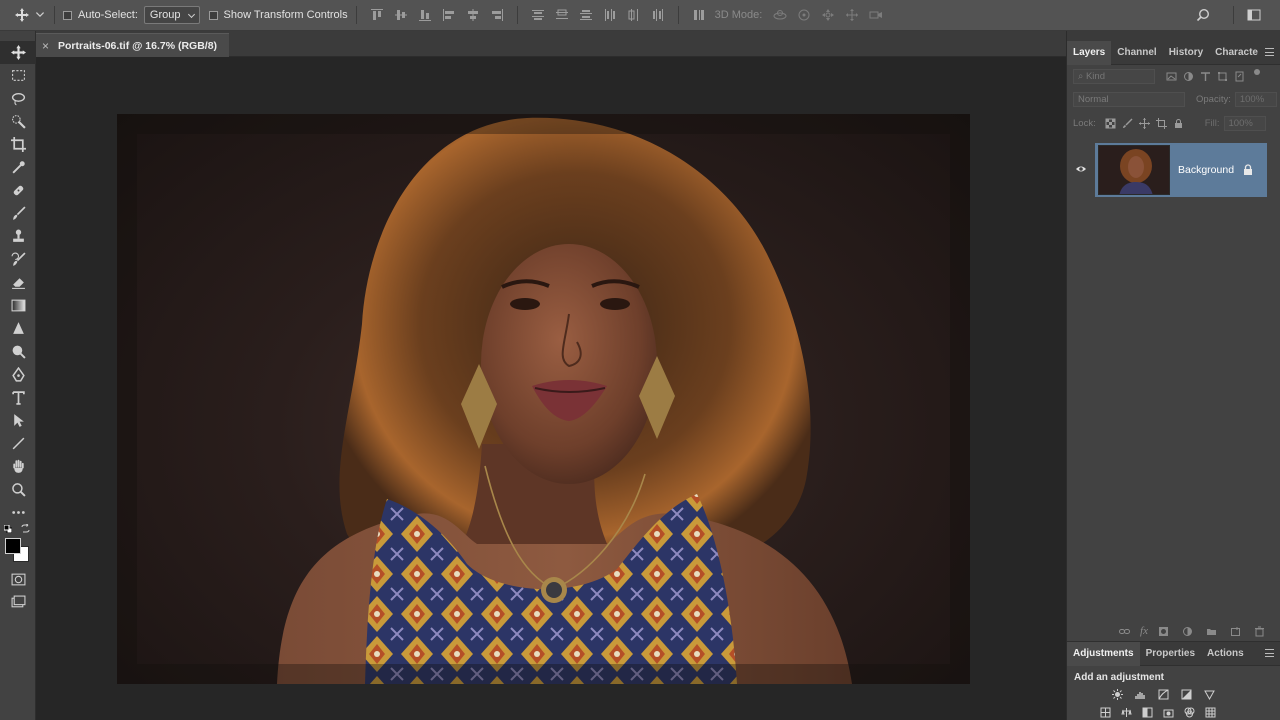  What do you see at coordinates (1225, 654) in the screenshot?
I see `tab-actions: Actions` at bounding box center [1225, 654].